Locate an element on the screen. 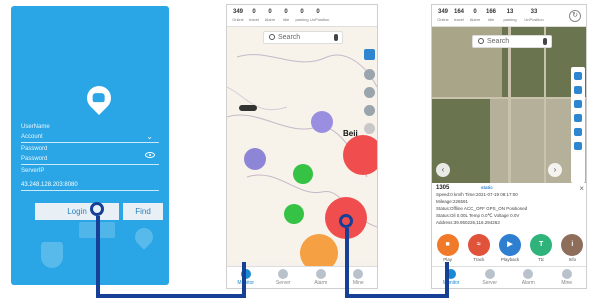 Image resolution: width=592 pixels, height=304 pixels. stat-idle: 0 Idle is located at coordinates (286, 15).